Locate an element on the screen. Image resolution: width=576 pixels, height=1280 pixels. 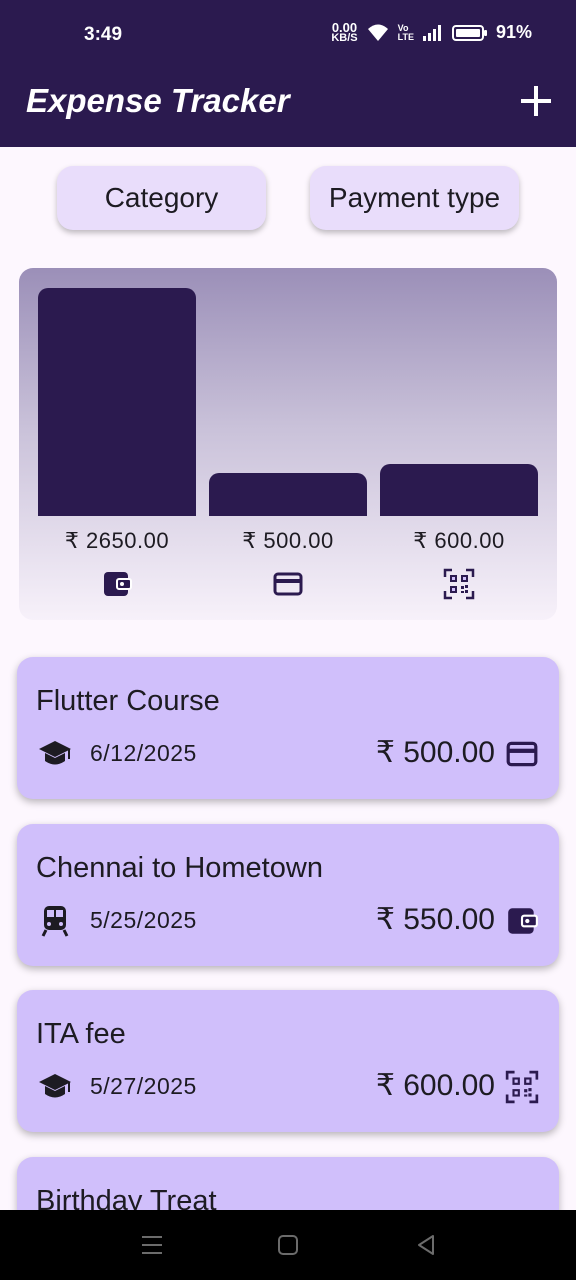
chart-bar-value: ₹ 600.00 is located at coordinates (459, 540).